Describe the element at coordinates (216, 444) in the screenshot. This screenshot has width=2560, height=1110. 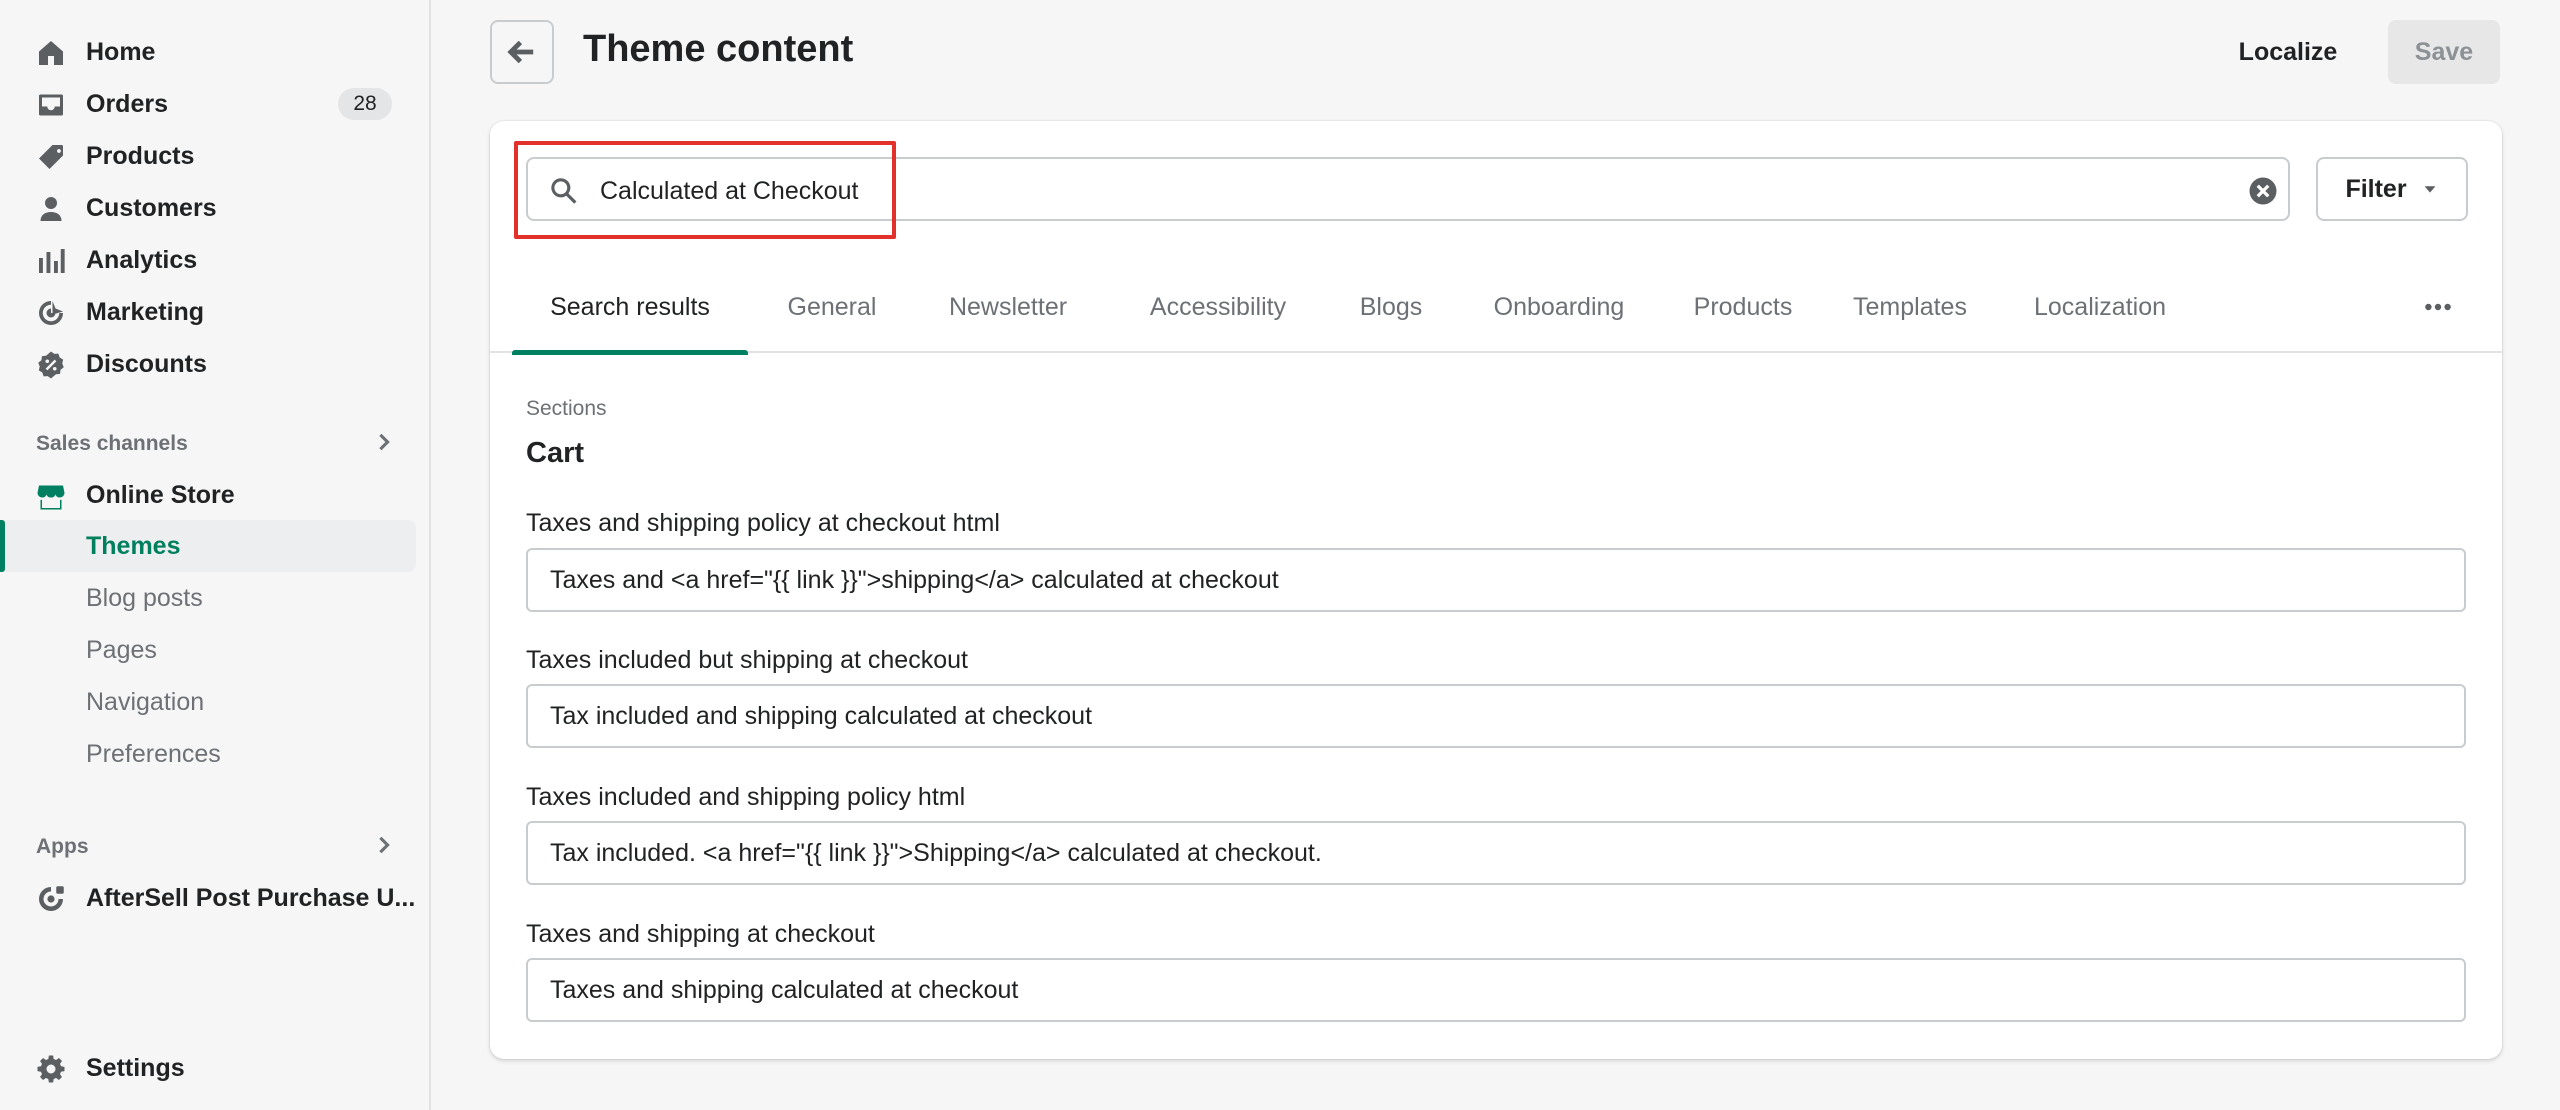
I see `sales-channels-heading: Sales channels` at that location.